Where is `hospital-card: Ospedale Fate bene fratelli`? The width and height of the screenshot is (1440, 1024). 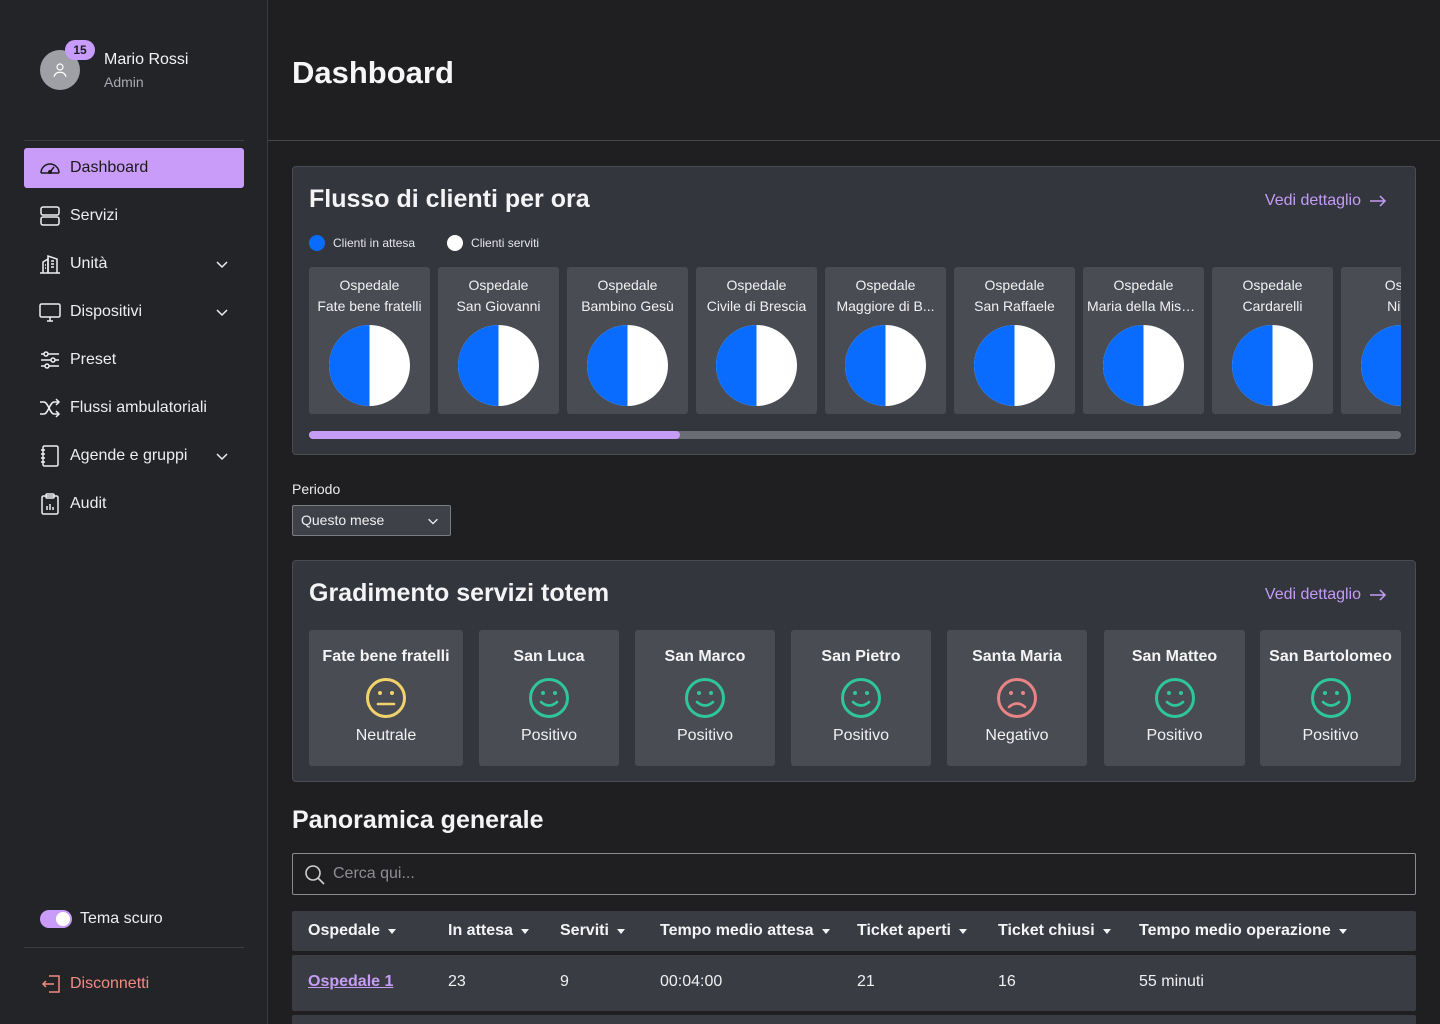
hospital-card: Ospedale Fate bene fratelli is located at coordinates (369, 340).